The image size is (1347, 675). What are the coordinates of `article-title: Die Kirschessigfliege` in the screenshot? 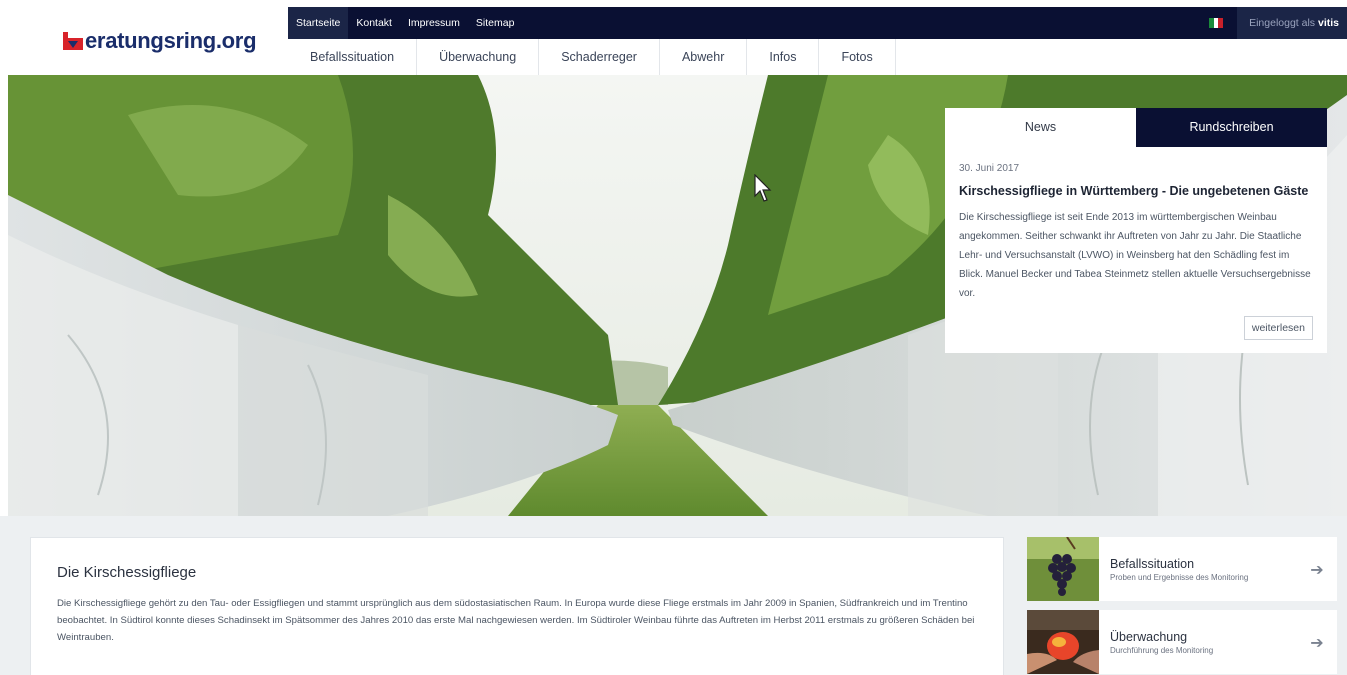 It's located at (127, 572).